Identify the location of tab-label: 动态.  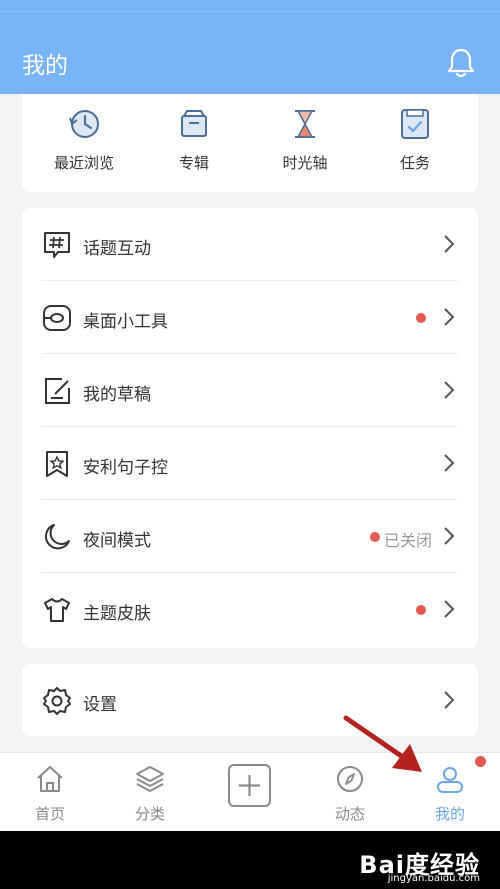
(349, 814).